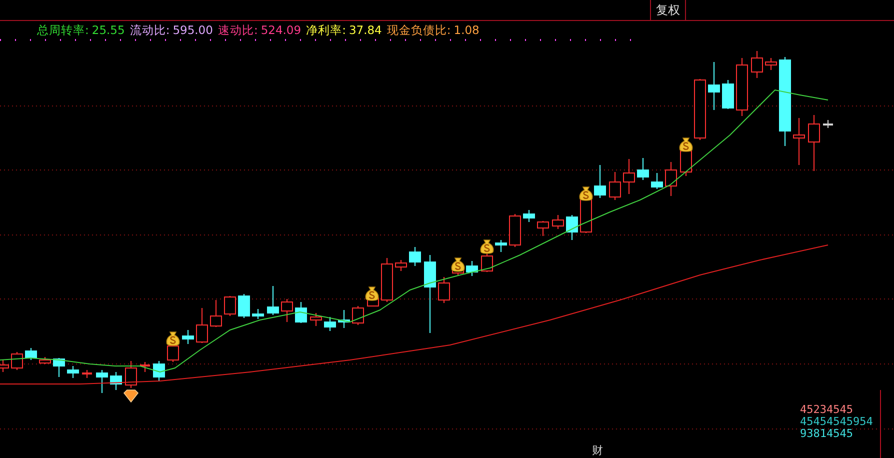  Describe the element at coordinates (668, 10) in the screenshot. I see `toolbar-tab: 复权` at that location.